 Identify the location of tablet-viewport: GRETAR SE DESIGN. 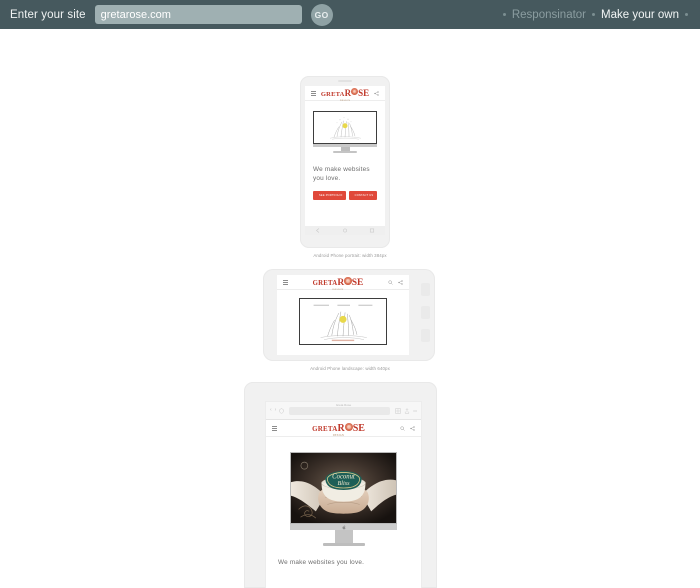
(343, 315).